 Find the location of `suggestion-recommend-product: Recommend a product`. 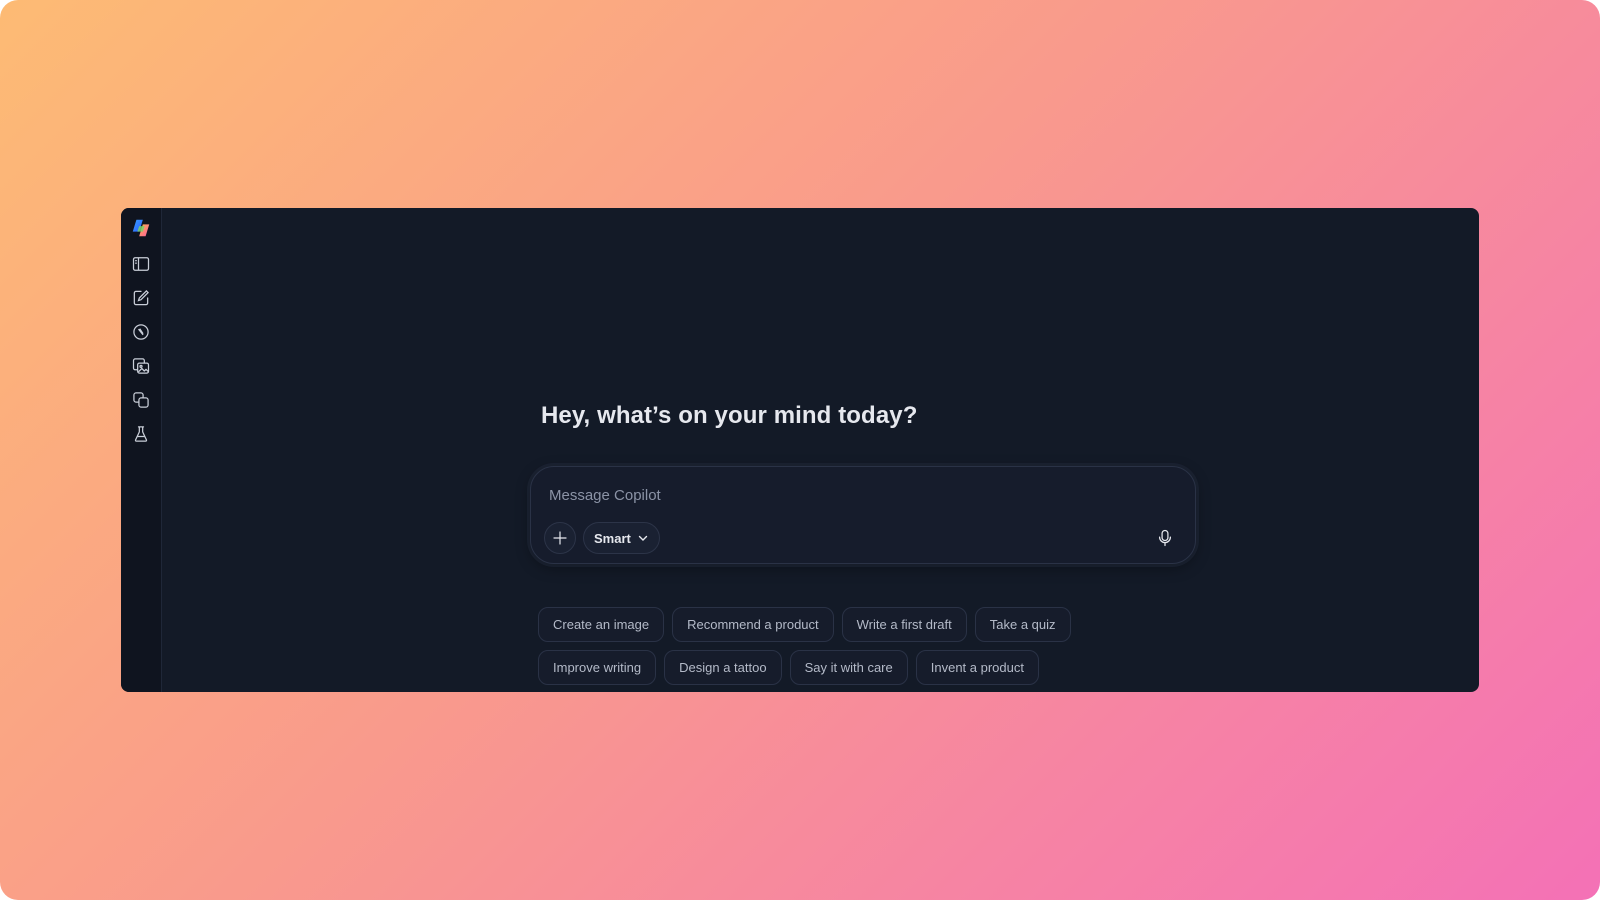

suggestion-recommend-product: Recommend a product is located at coordinates (753, 624).